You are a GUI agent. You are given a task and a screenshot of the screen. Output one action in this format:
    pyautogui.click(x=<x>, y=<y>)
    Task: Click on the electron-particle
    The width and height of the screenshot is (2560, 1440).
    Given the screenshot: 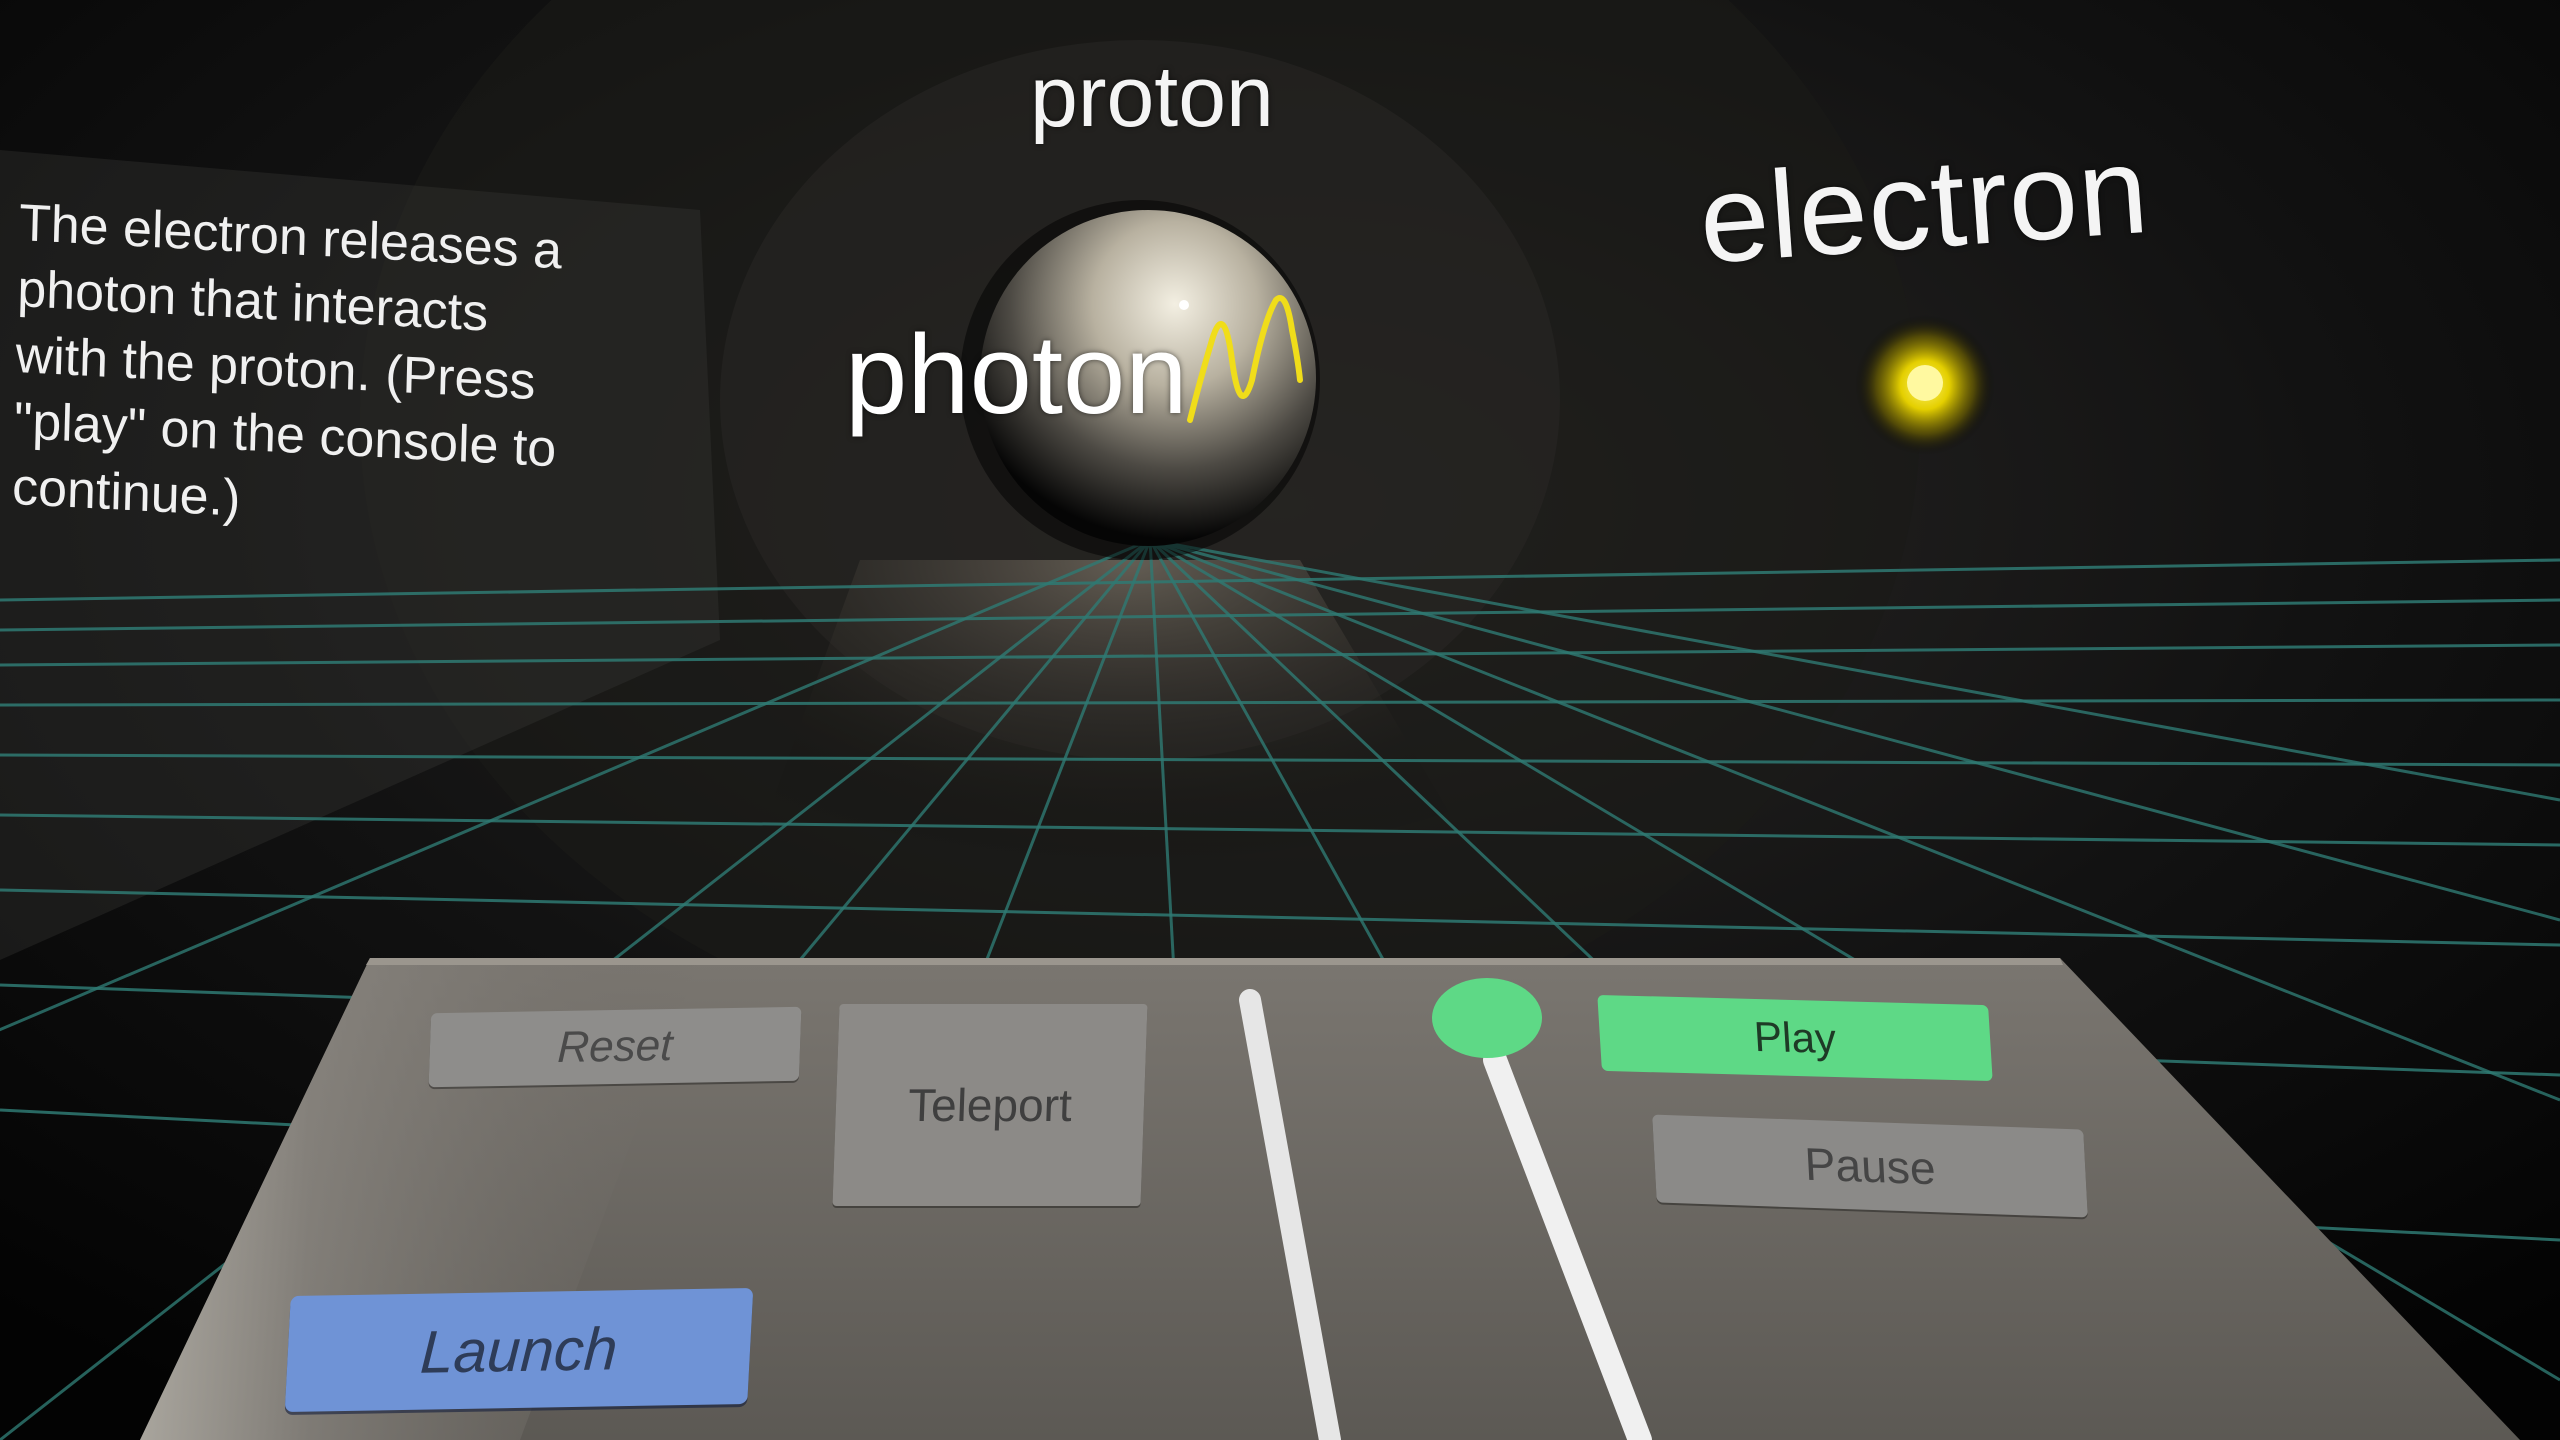 What is the action you would take?
    pyautogui.click(x=1925, y=383)
    